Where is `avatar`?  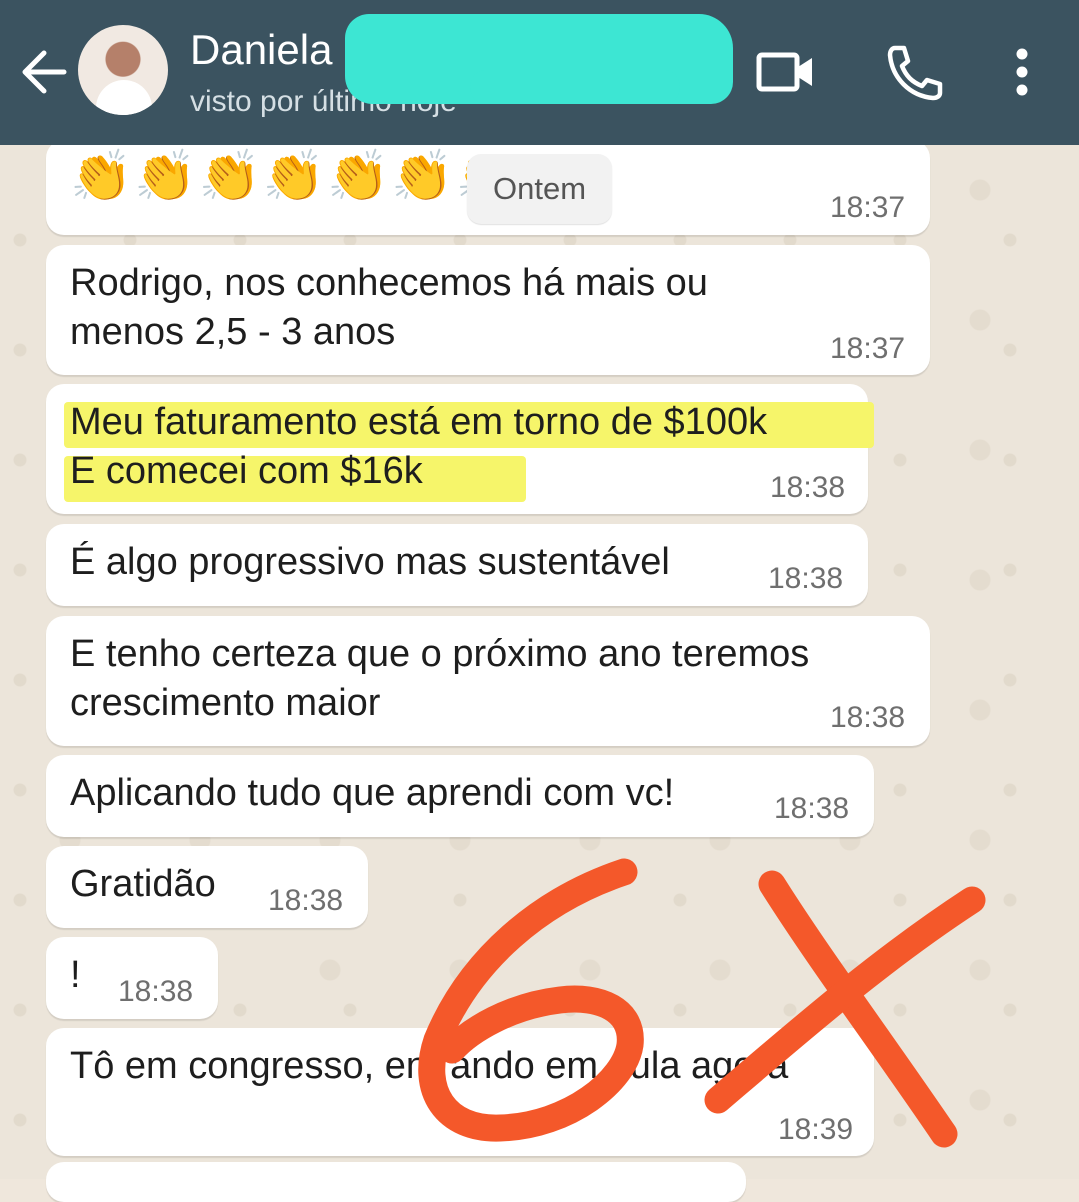 avatar is located at coordinates (123, 70).